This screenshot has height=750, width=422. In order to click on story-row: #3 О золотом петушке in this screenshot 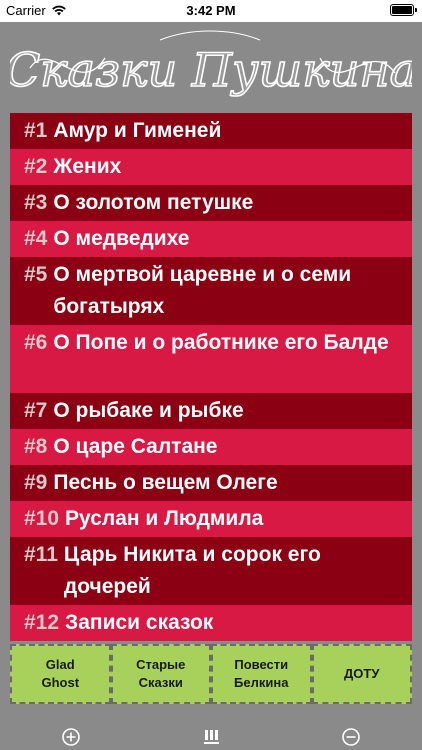, I will do `click(211, 203)`.